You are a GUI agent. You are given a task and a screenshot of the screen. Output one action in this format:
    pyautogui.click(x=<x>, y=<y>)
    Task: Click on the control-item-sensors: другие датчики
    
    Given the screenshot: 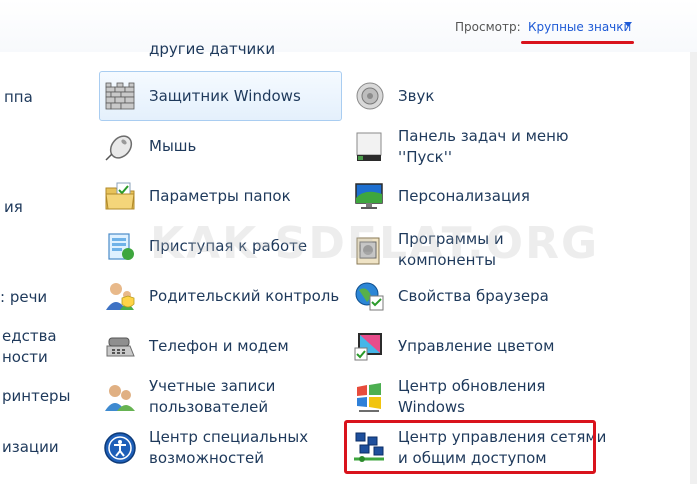 What is the action you would take?
    pyautogui.click(x=189, y=56)
    